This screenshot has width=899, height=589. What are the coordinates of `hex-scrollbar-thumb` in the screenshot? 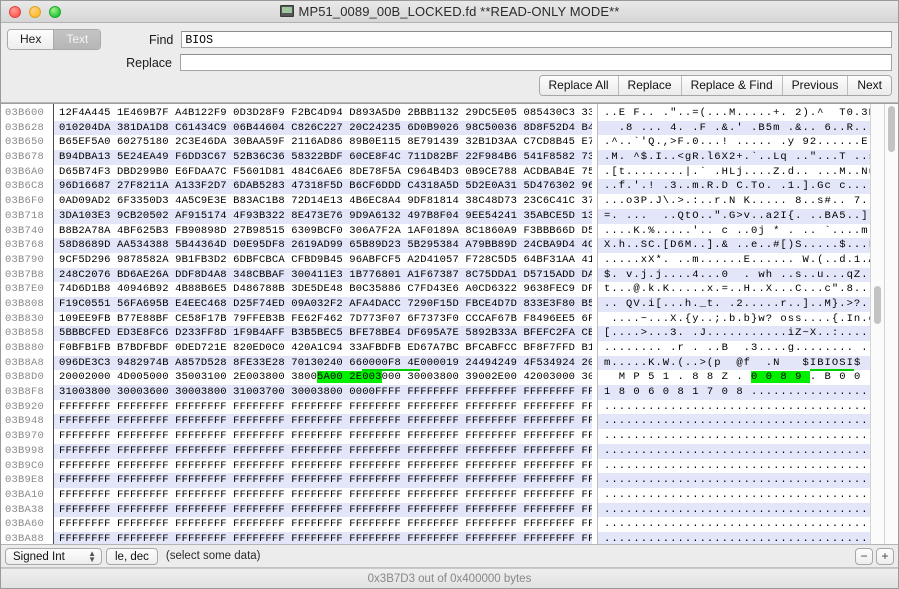 It's located at (891, 129).